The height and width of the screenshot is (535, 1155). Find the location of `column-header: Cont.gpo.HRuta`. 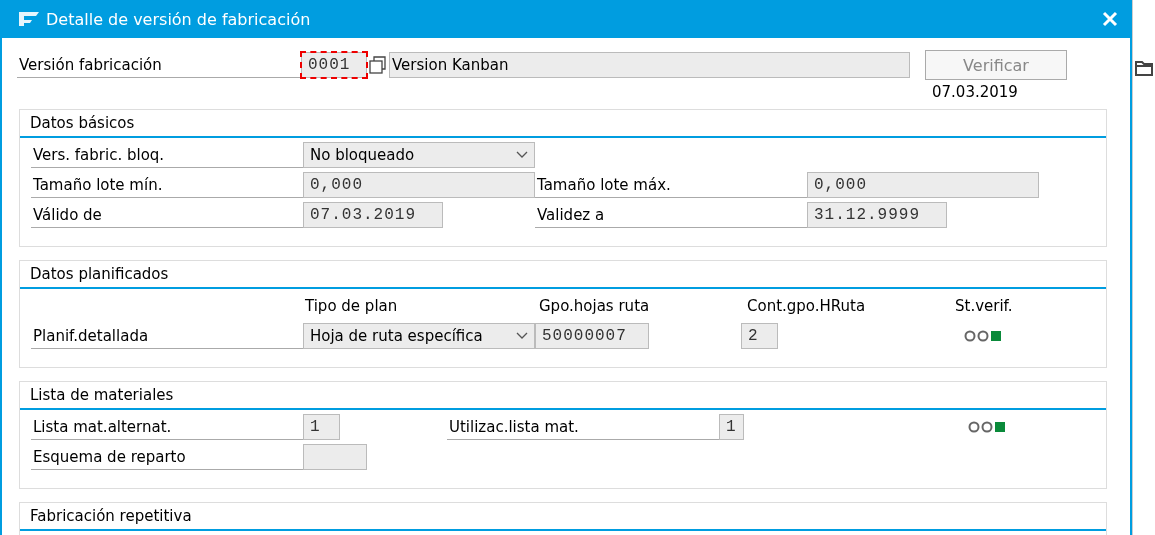

column-header: Cont.gpo.HRuta is located at coordinates (806, 306).